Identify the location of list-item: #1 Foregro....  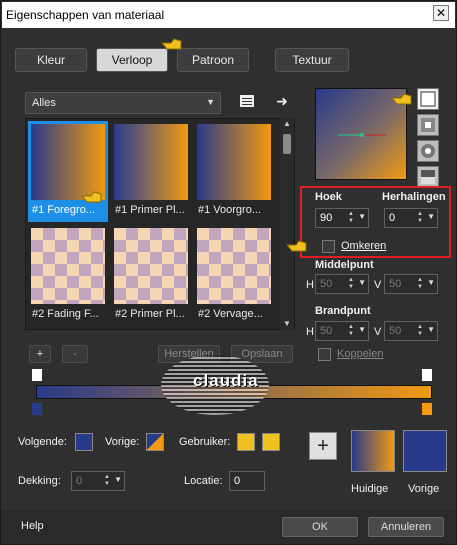
(68, 171).